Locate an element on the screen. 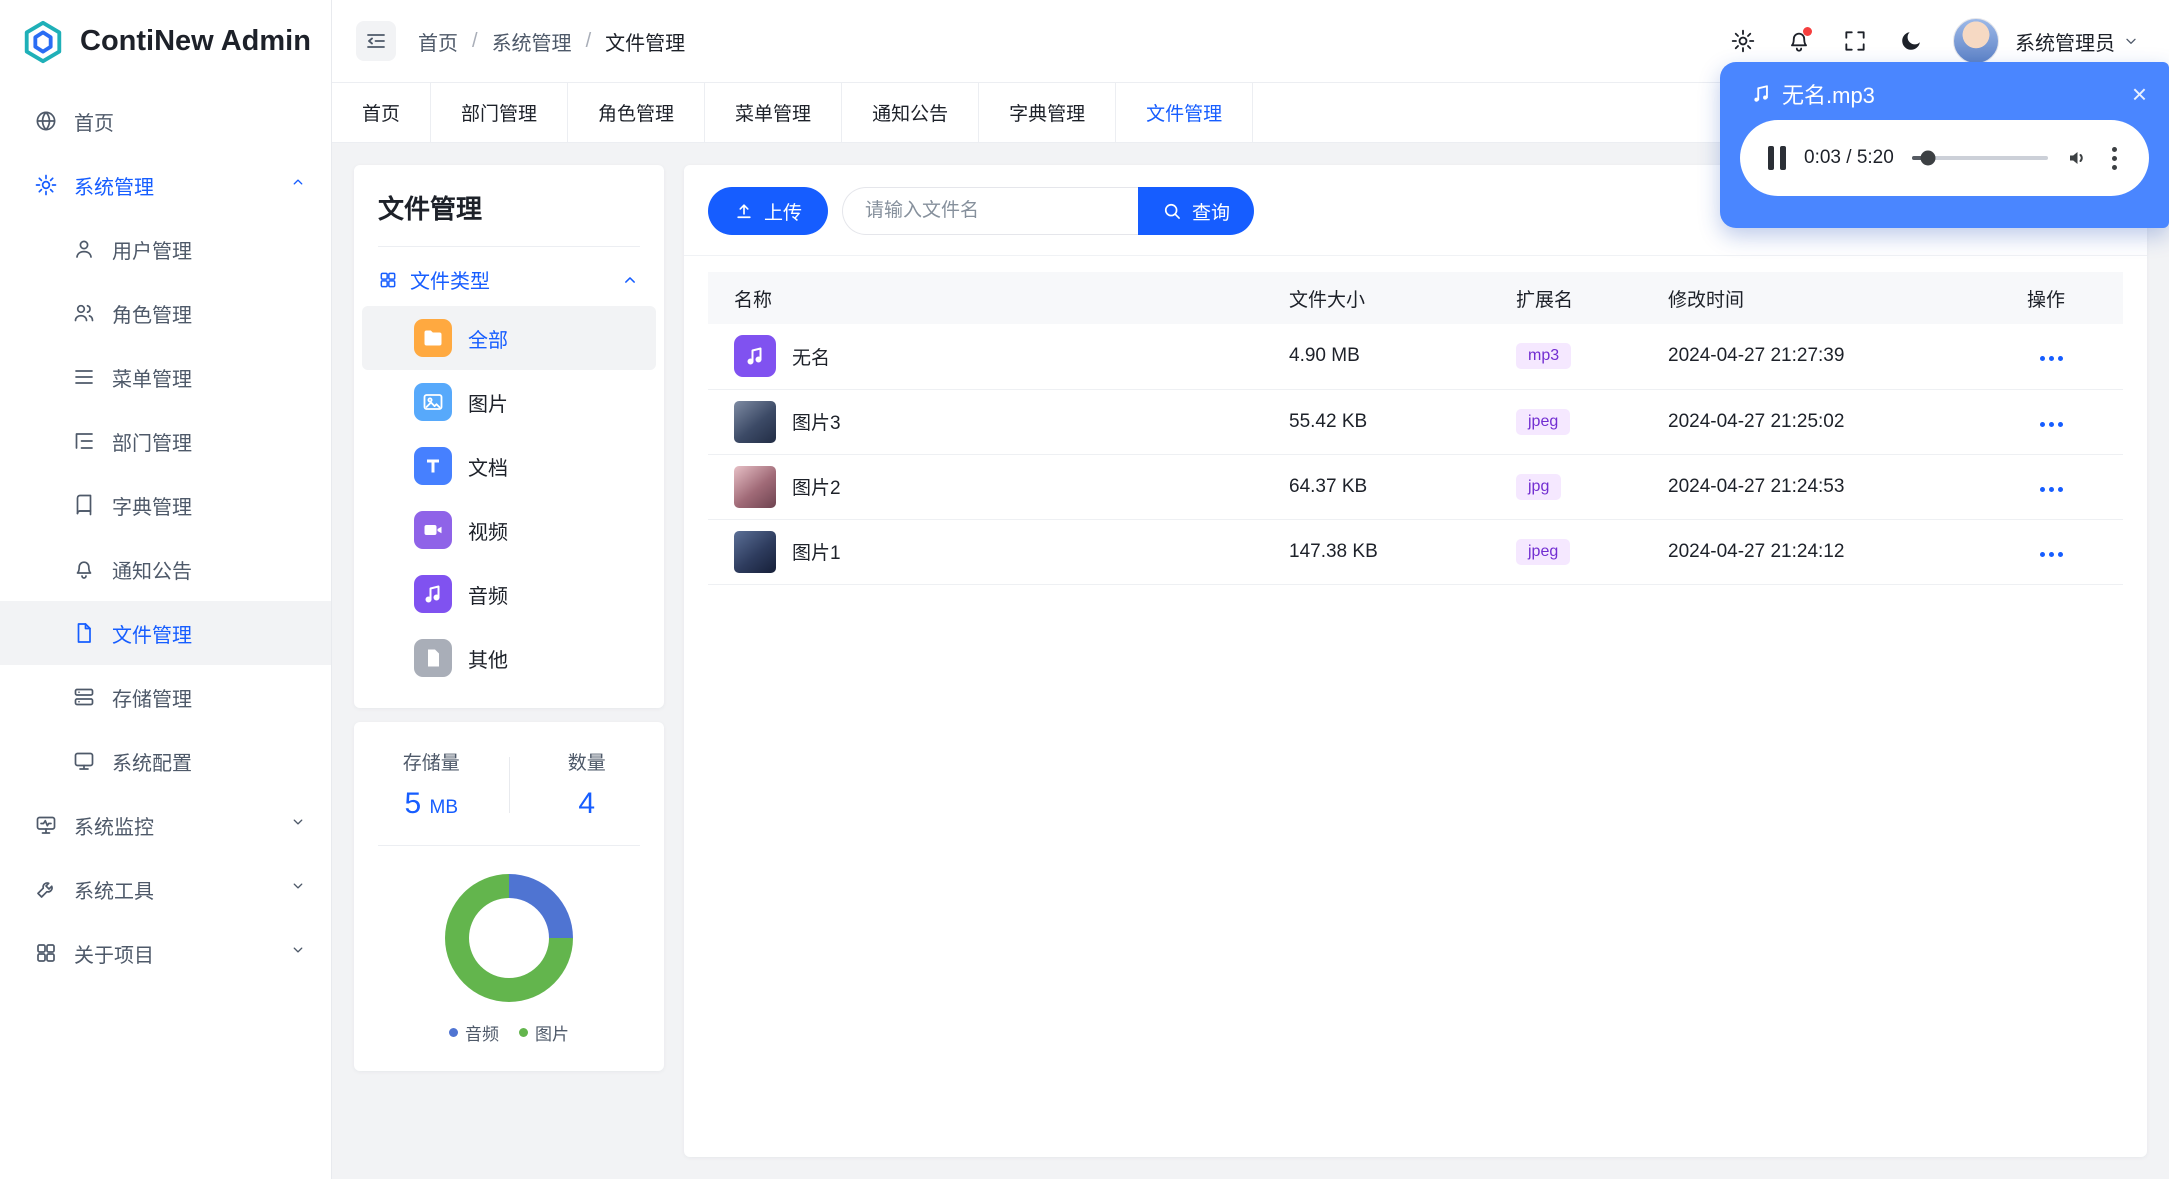 This screenshot has width=2169, height=1179. table-row: 图片2 64.37 KB jpg 2024-04-27 21:24:53 is located at coordinates (1415, 487).